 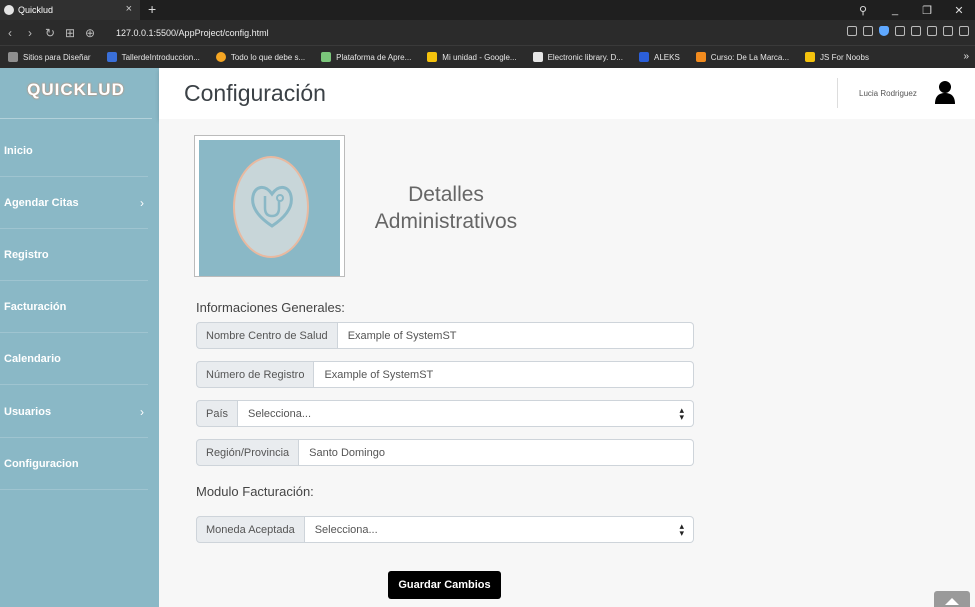 I want to click on sidebar-item-label: Inicio, so click(x=18, y=151).